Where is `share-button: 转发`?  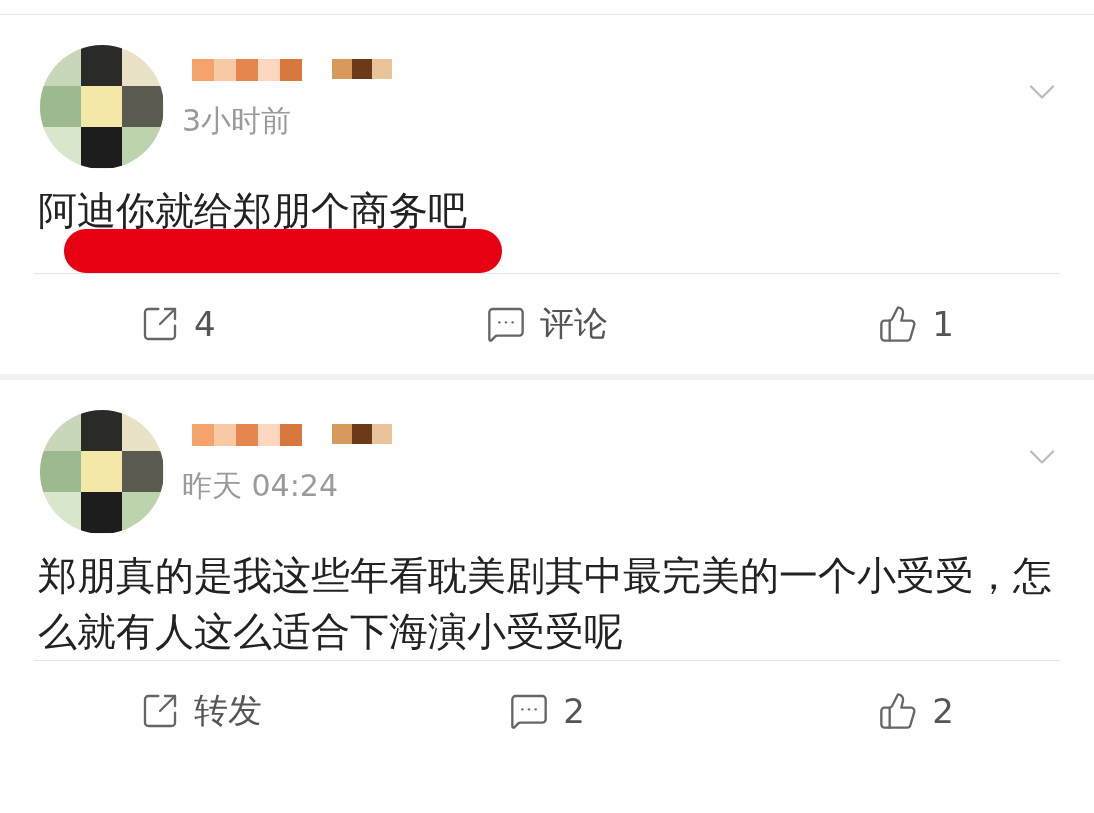 share-button: 转发 is located at coordinates (201, 711).